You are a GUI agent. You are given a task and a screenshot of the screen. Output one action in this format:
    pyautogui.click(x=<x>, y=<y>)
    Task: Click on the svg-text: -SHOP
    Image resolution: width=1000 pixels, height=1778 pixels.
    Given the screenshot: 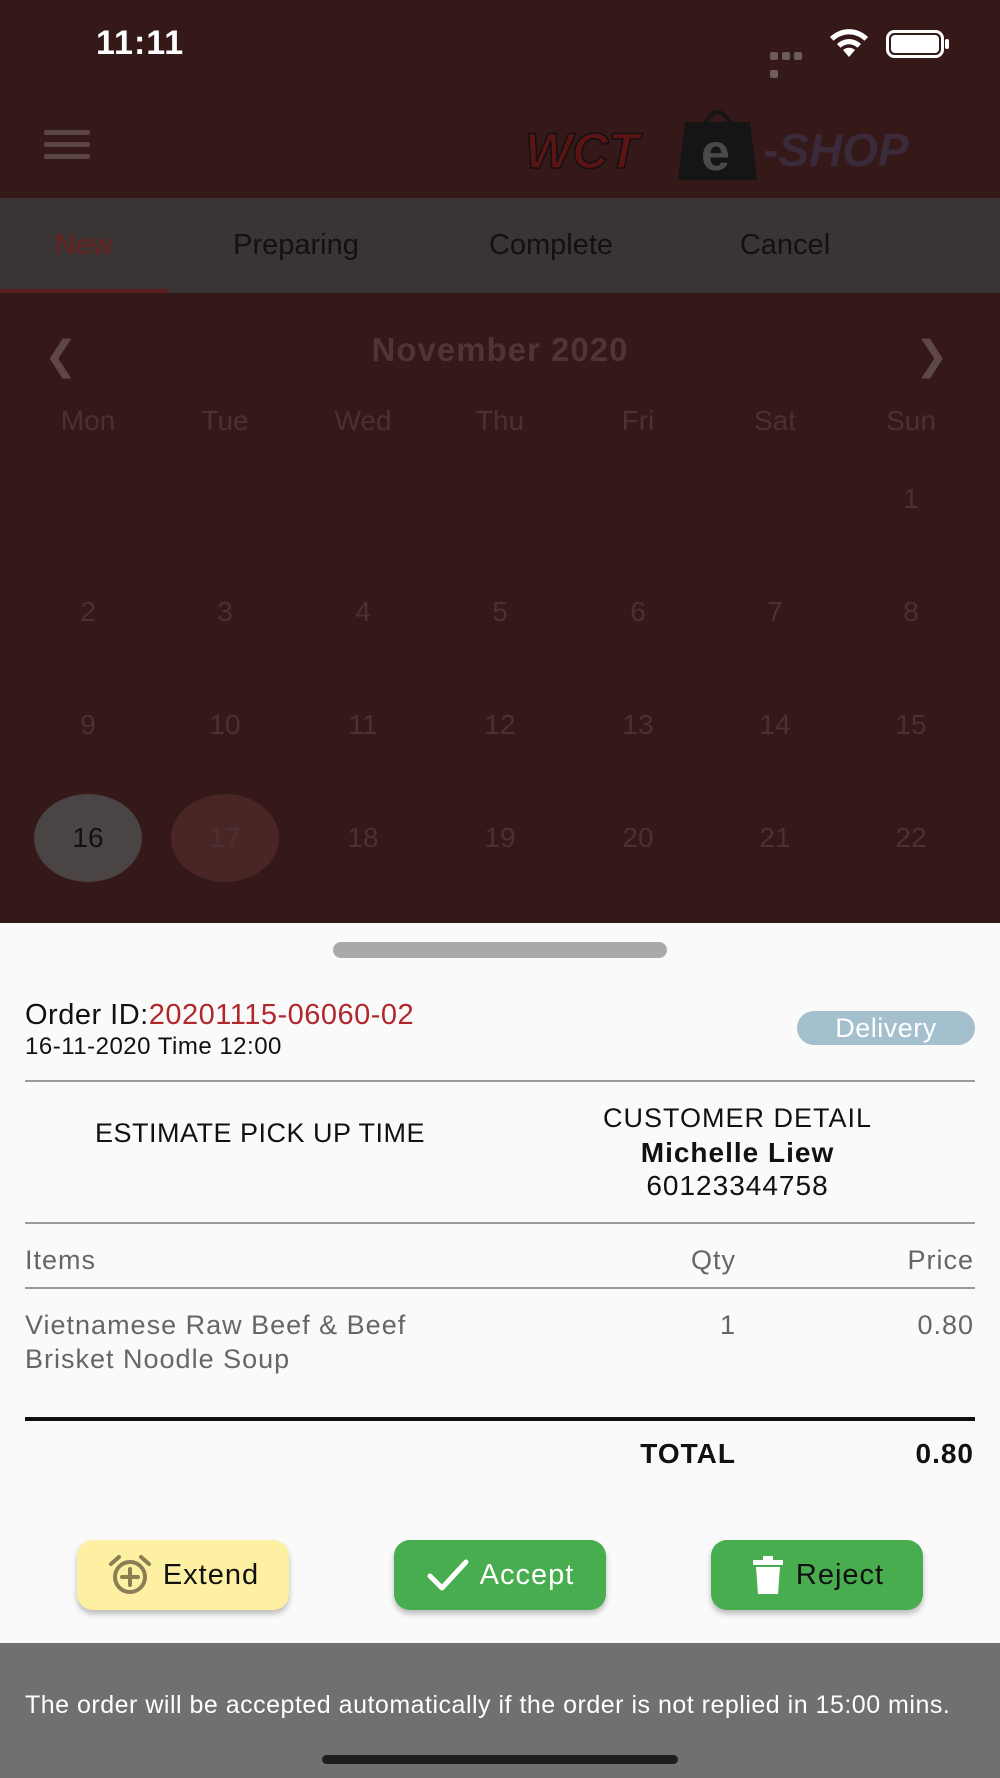 What is the action you would take?
    pyautogui.click(x=836, y=150)
    